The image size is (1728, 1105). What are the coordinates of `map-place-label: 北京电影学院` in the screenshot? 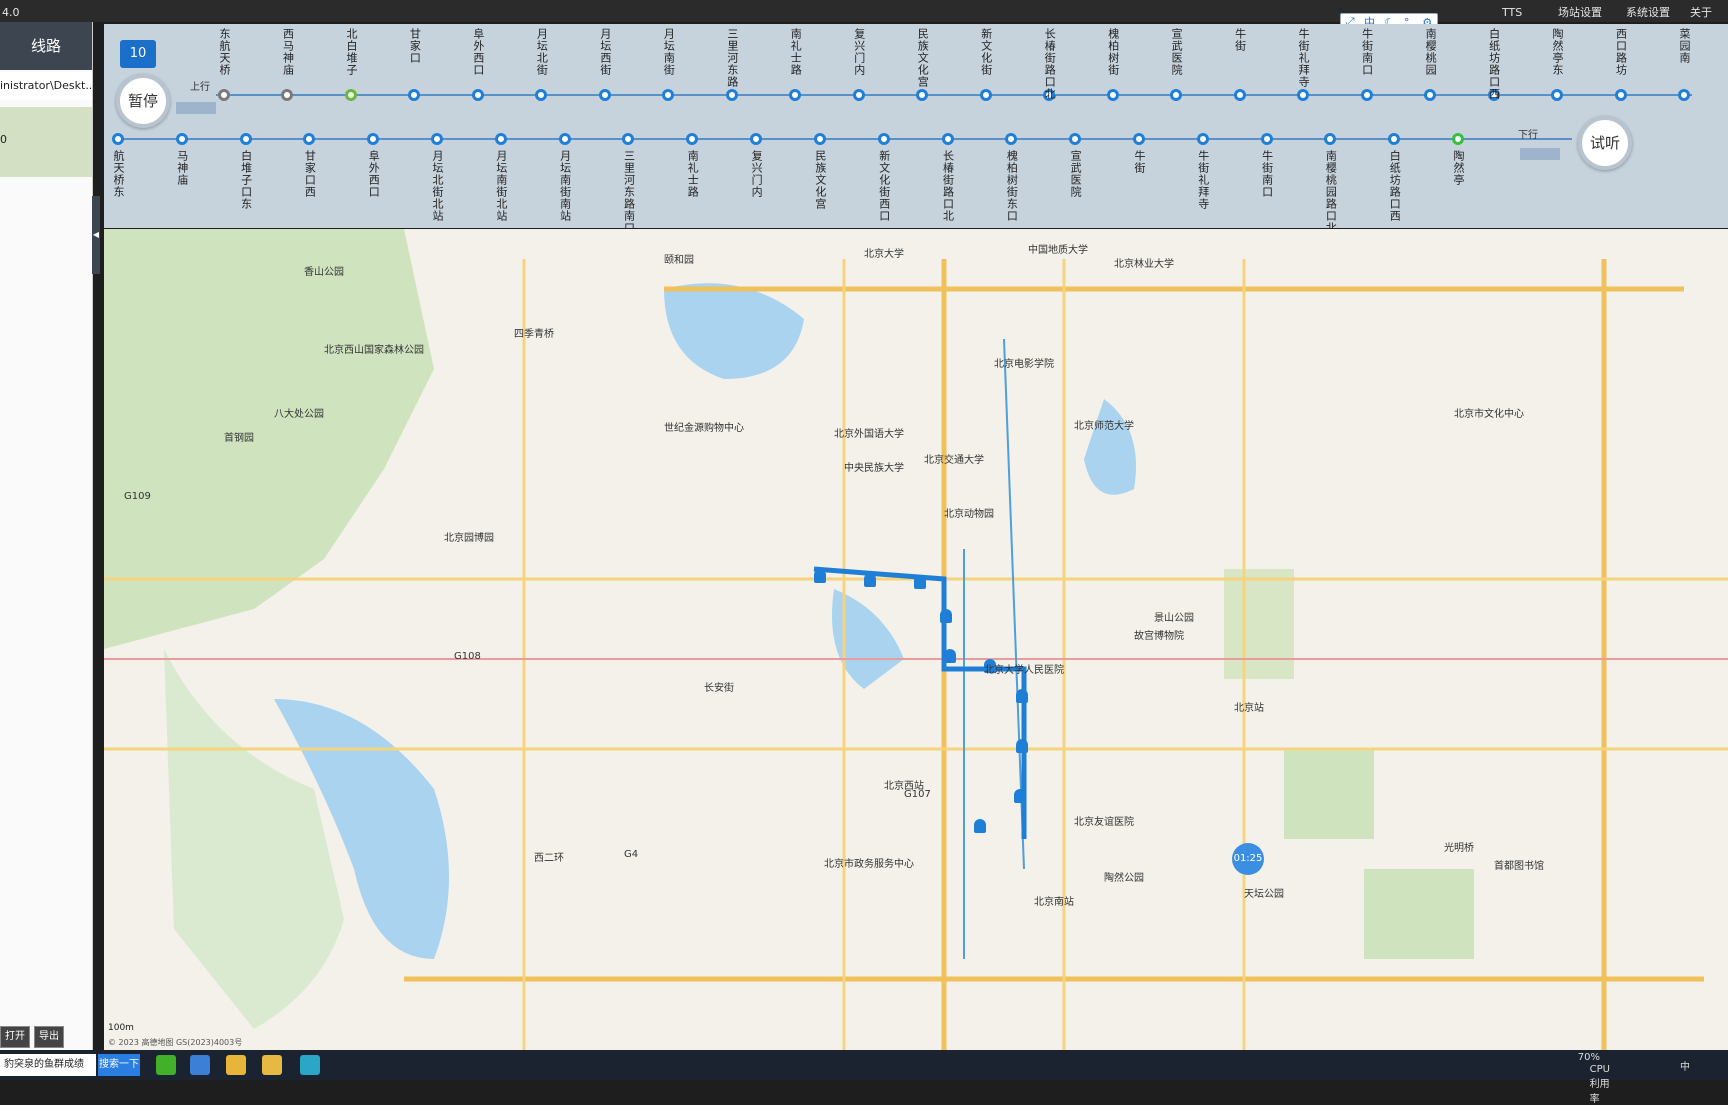 It's located at (1024, 364).